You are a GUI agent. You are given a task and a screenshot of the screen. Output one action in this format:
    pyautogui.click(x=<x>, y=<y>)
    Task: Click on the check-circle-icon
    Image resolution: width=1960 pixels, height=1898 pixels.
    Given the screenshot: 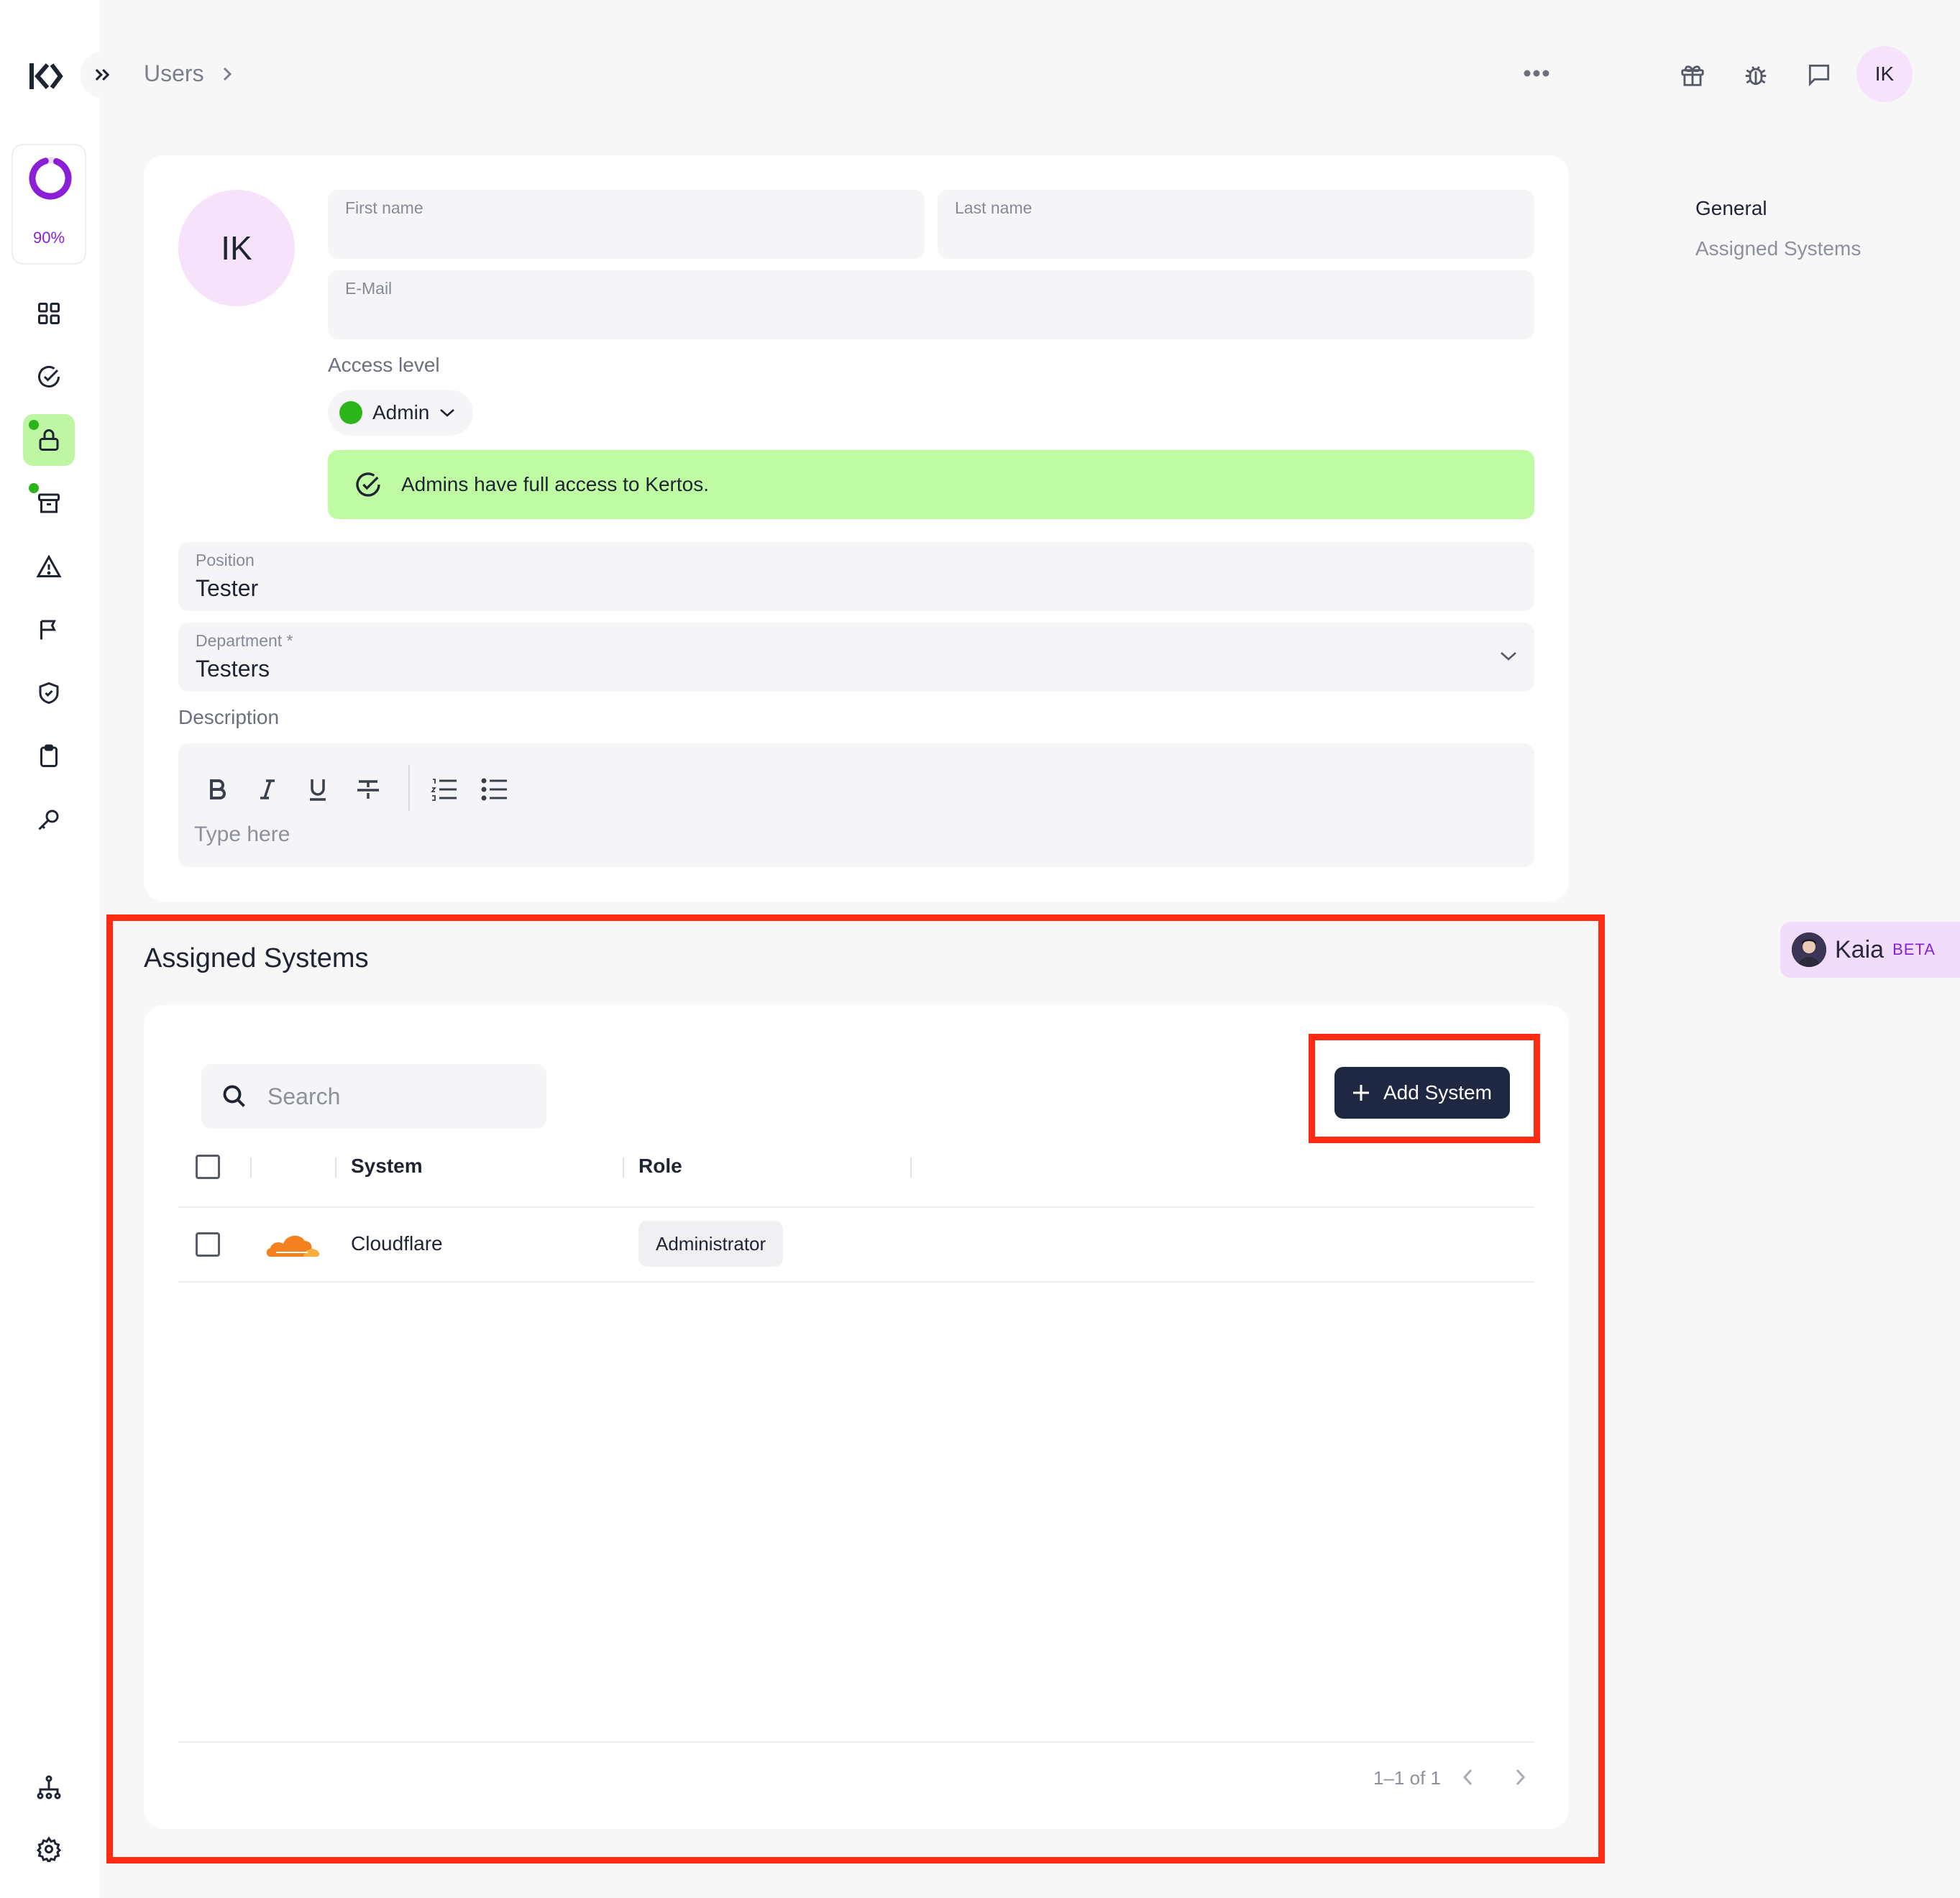 What is the action you would take?
    pyautogui.click(x=368, y=485)
    